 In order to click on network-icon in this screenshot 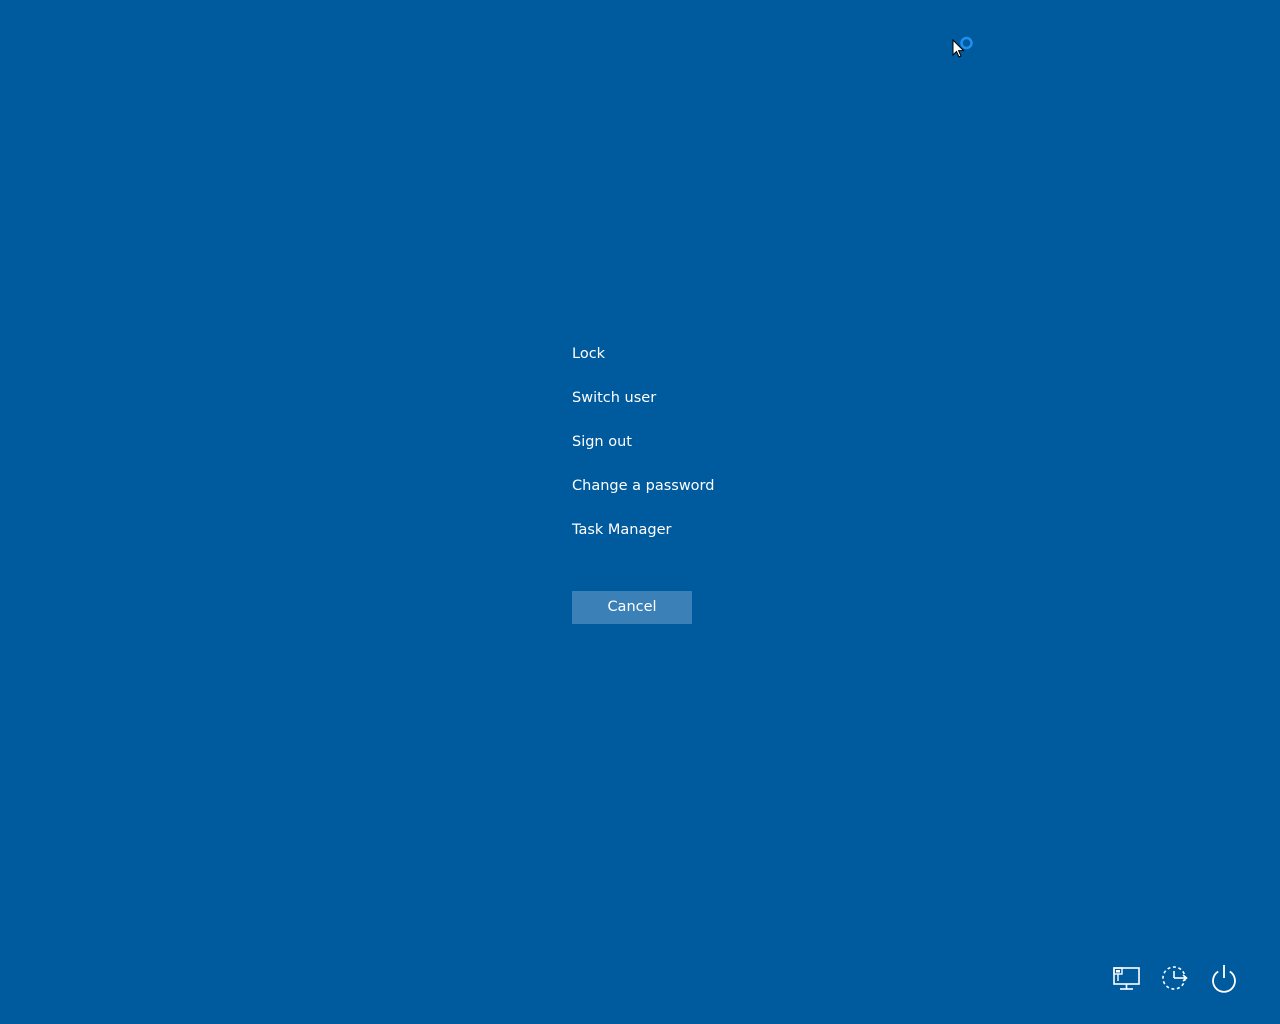, I will do `click(1126, 978)`.